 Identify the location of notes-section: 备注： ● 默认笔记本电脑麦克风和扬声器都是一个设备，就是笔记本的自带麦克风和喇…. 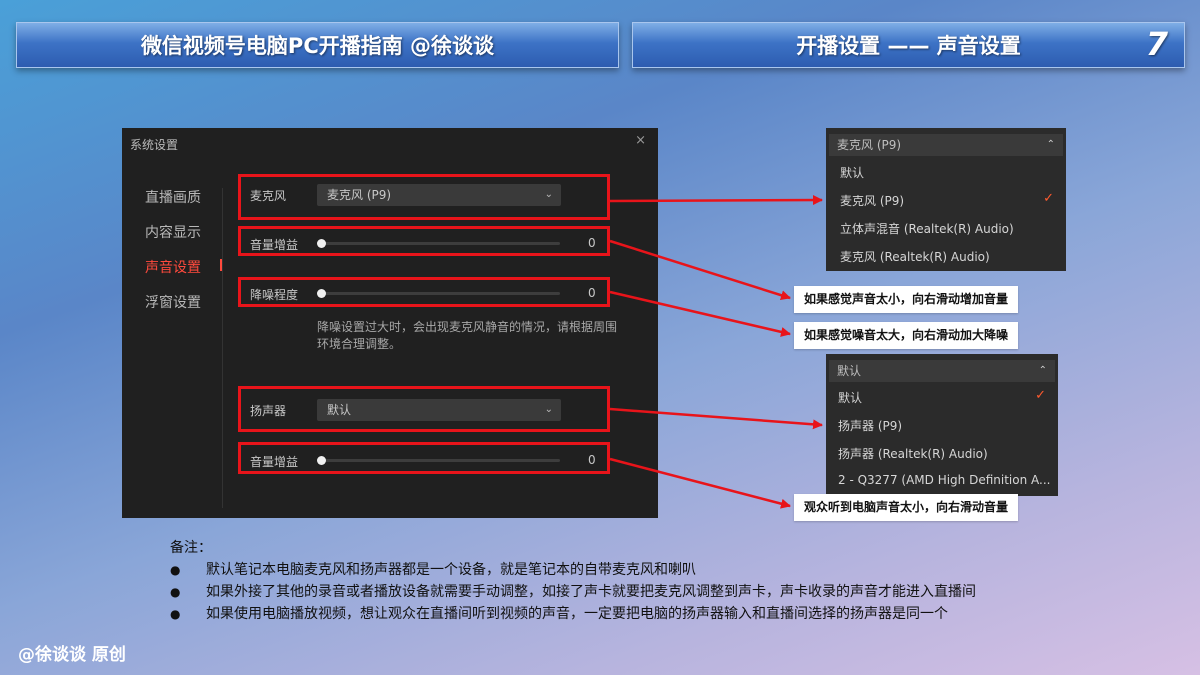
(610, 581).